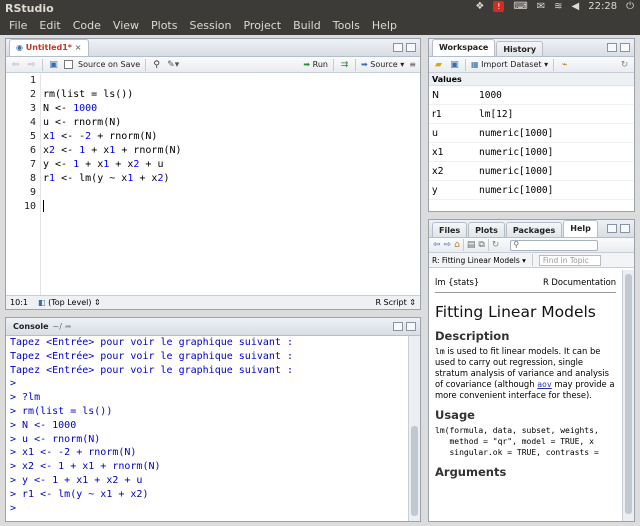  I want to click on help-doc-label: R Documentation, so click(579, 282).